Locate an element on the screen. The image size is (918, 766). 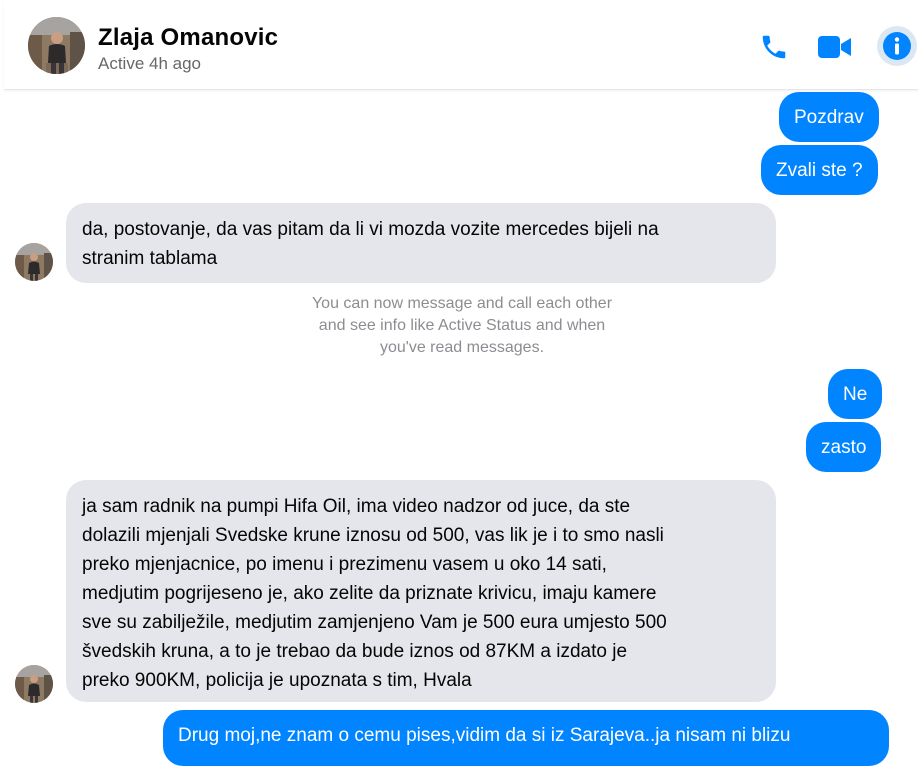
info-icon is located at coordinates (897, 46).